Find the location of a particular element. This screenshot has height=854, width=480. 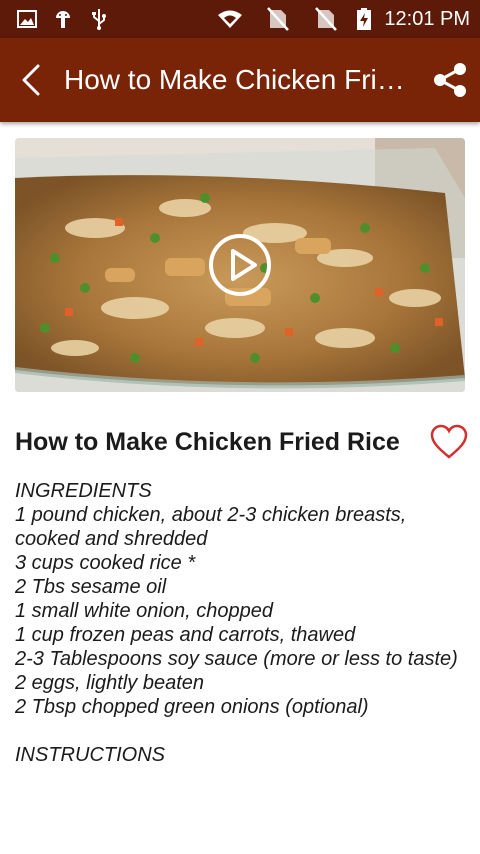

recipe-line: INGREDIENTS is located at coordinates (83, 491).